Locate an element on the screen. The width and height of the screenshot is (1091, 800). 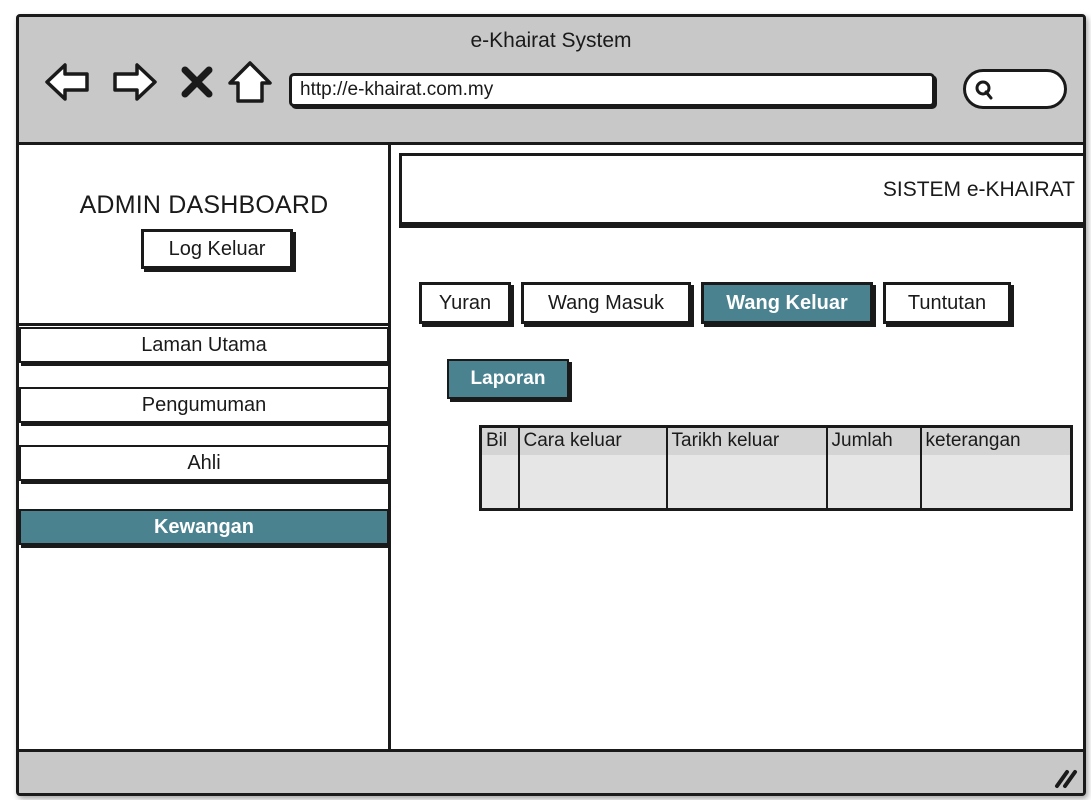
column-header-bil: Bil is located at coordinates (500, 440).